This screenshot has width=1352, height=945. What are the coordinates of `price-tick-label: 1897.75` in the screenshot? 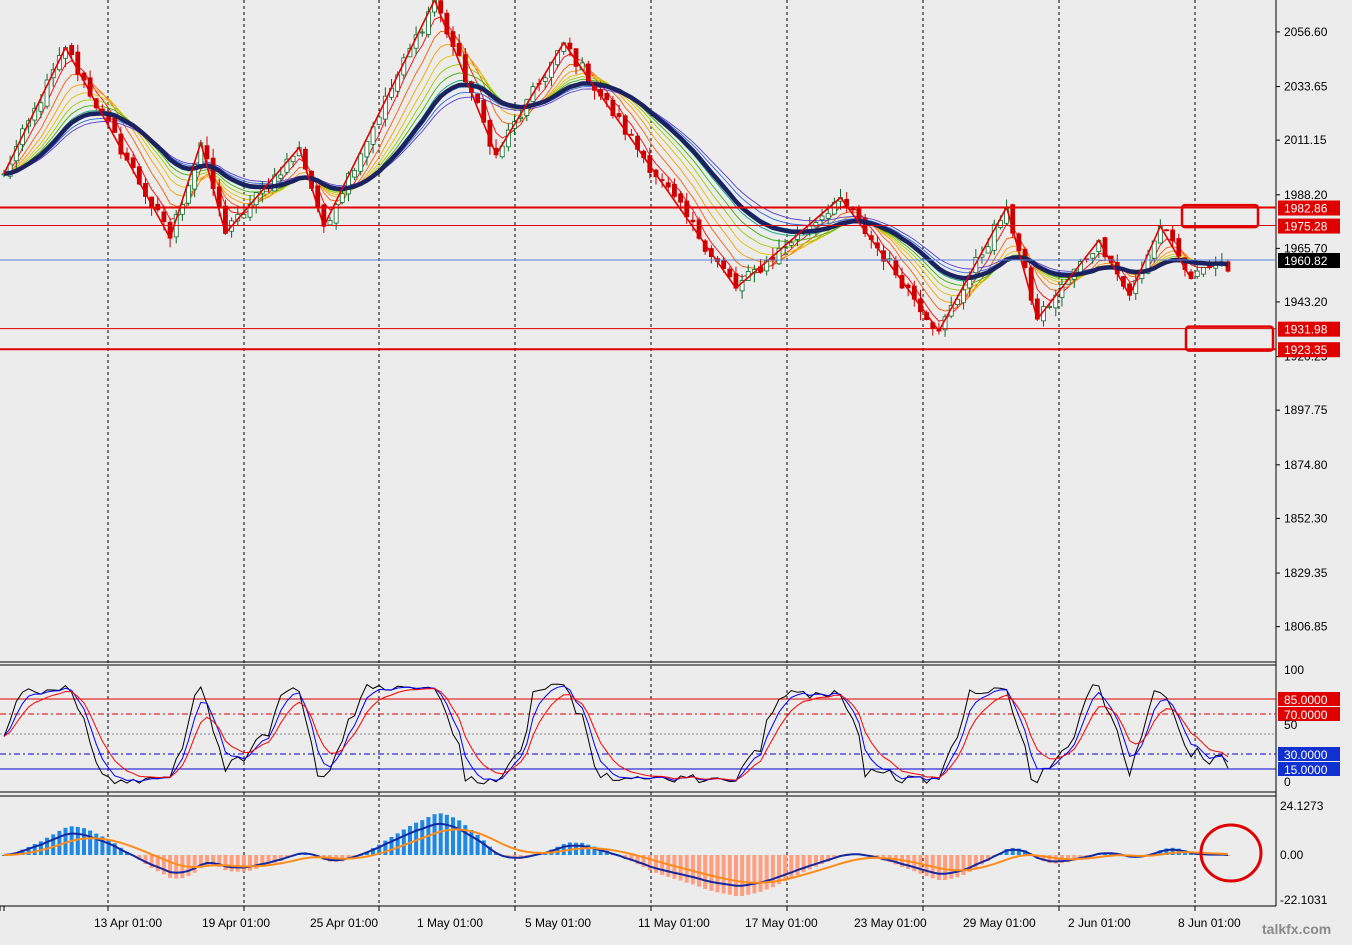 It's located at (1306, 410).